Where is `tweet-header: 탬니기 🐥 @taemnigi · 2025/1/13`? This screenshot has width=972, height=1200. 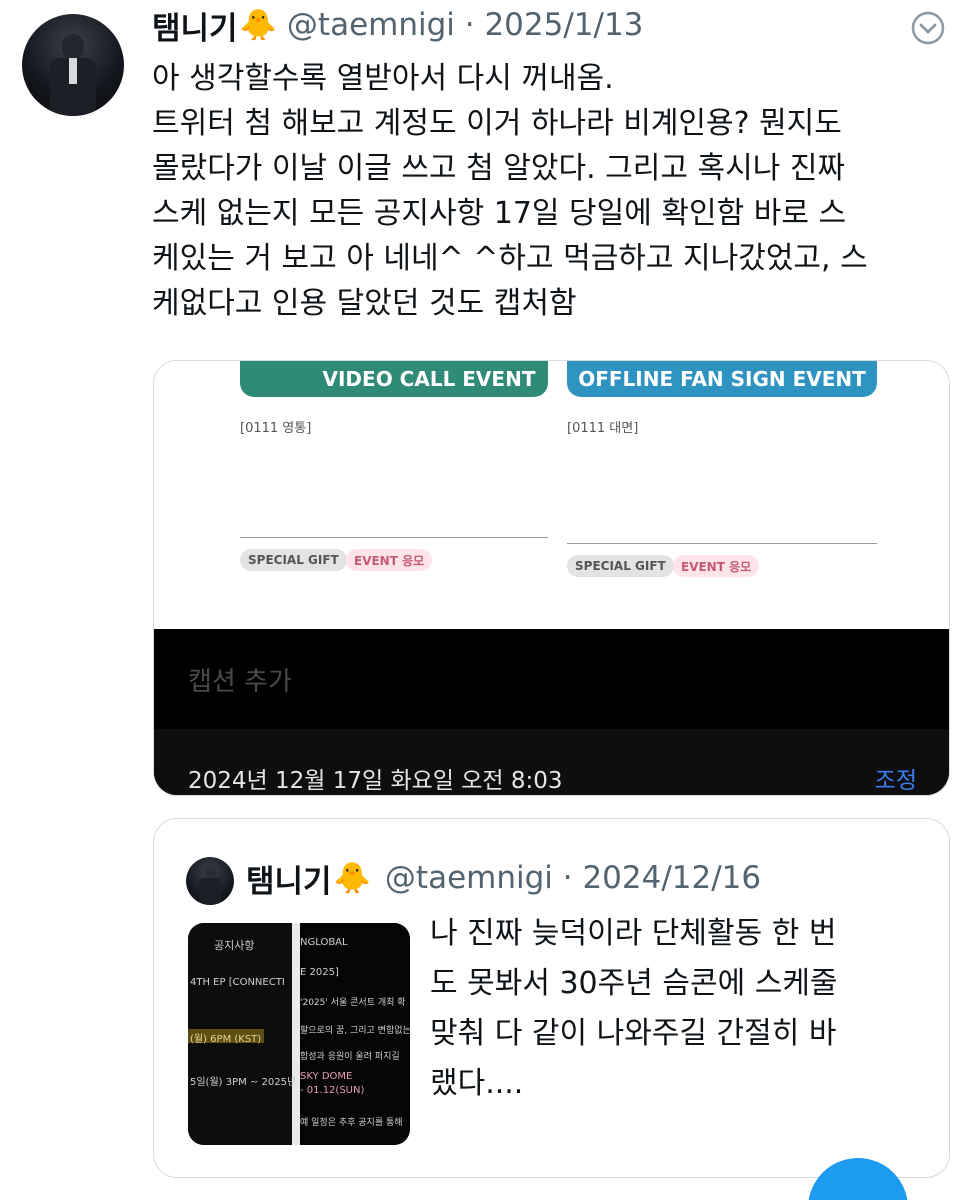 tweet-header: 탬니기 🐥 @taemnigi · 2025/1/13 is located at coordinates (397, 25).